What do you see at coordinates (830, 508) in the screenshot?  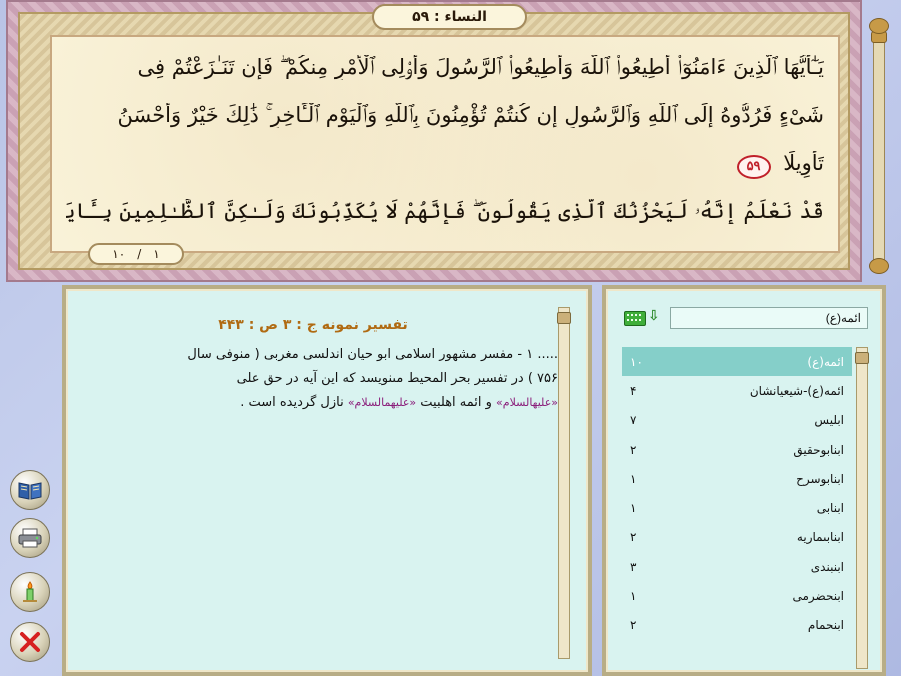 I see `index-item-label: ابن‏ابى` at bounding box center [830, 508].